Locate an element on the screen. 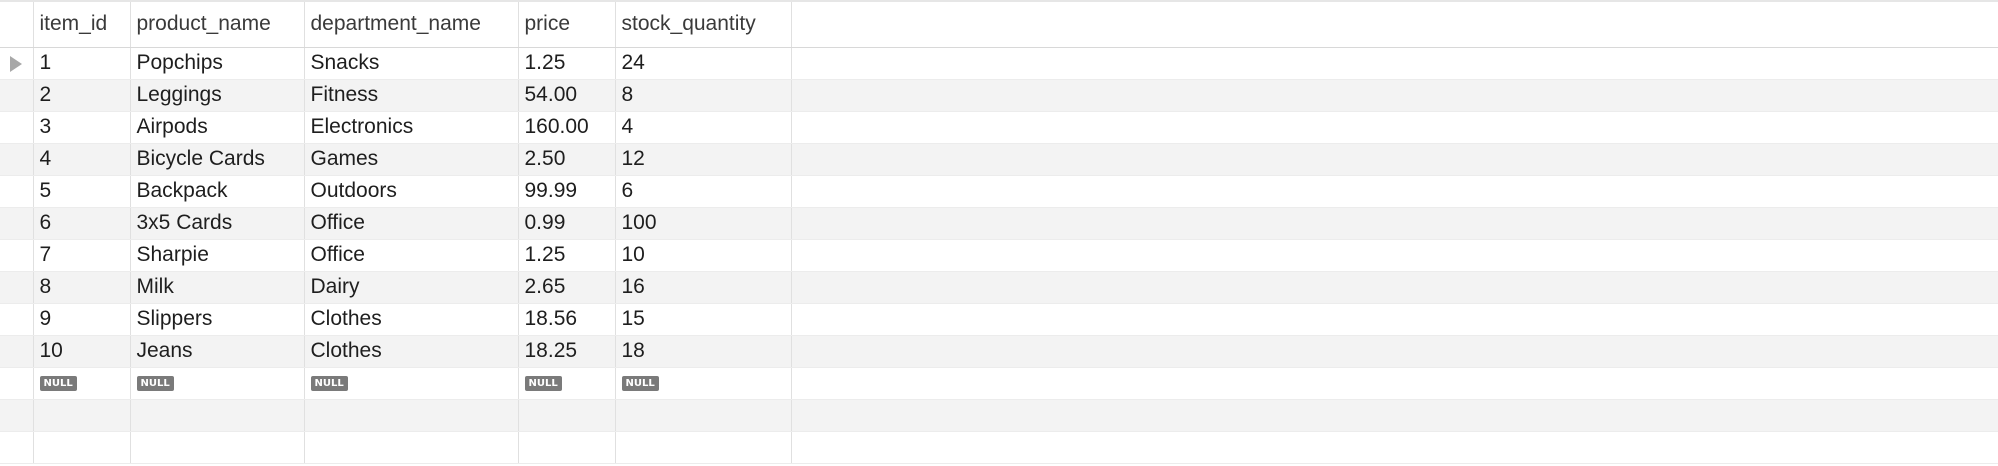  cell-department-name: Outdoors is located at coordinates (411, 191).